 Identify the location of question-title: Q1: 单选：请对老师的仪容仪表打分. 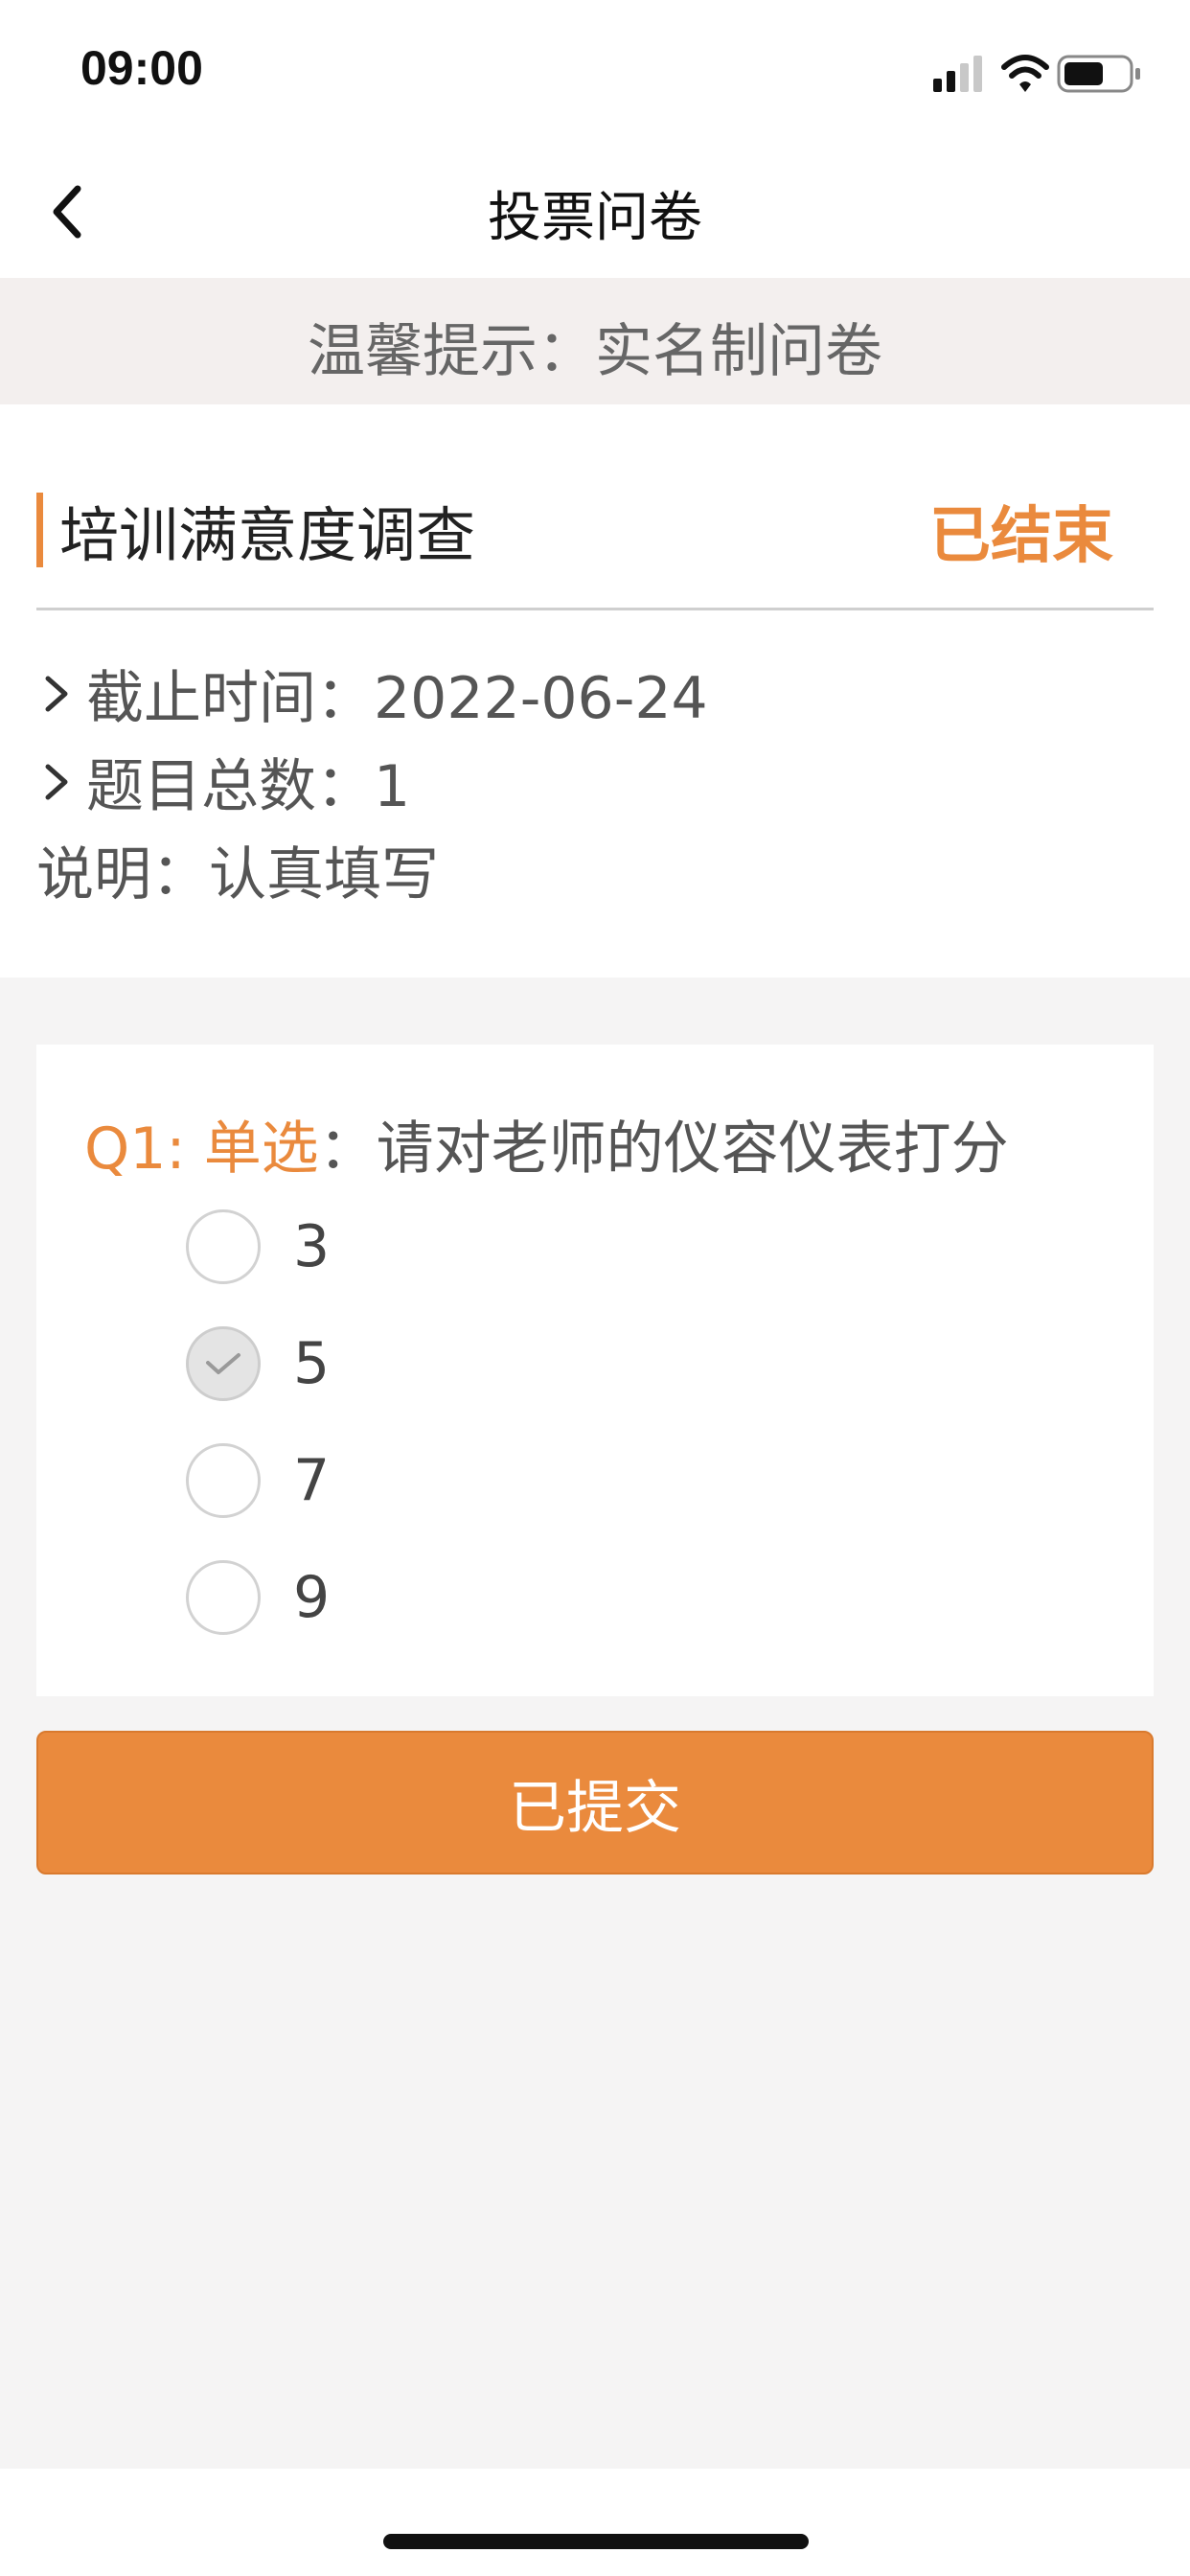
(546, 1143).